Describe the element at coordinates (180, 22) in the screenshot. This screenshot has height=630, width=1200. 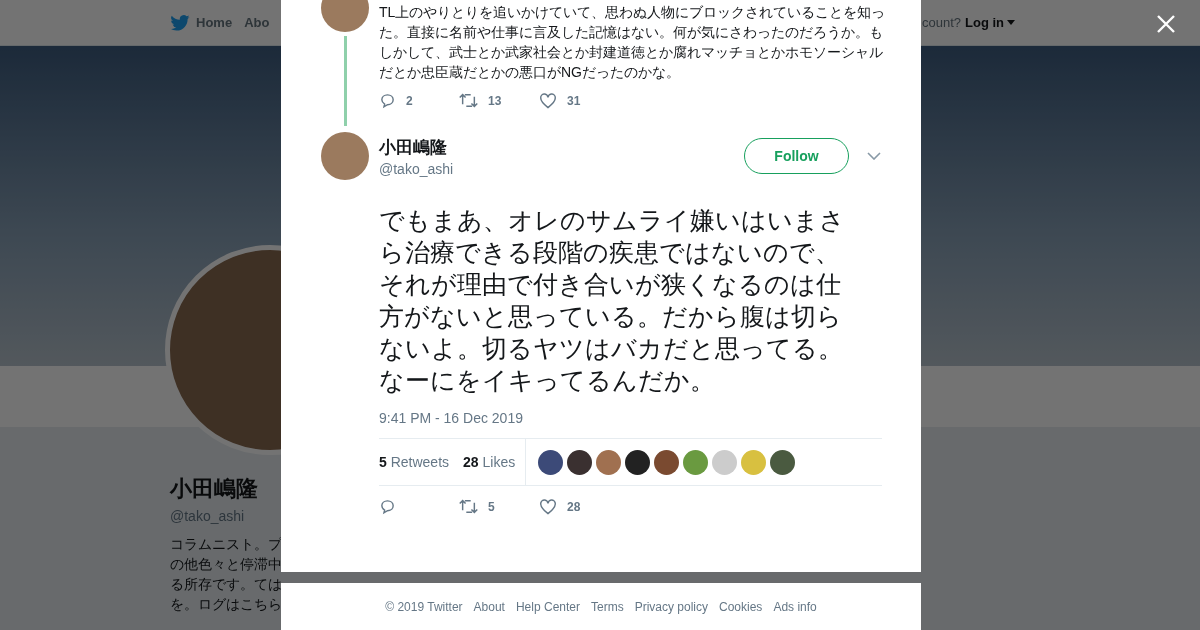
I see `bird-icon` at that location.